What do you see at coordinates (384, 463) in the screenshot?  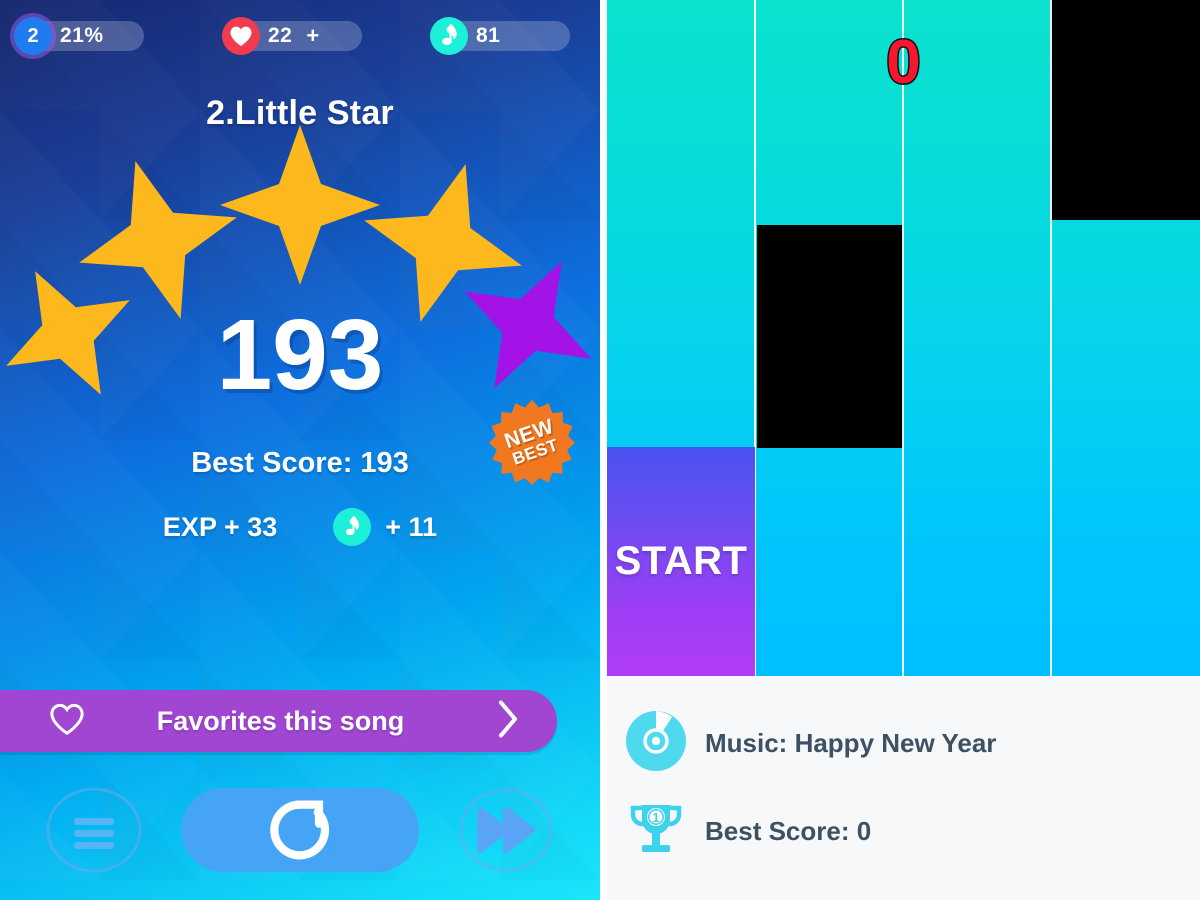 I see `best-score-value: 193` at bounding box center [384, 463].